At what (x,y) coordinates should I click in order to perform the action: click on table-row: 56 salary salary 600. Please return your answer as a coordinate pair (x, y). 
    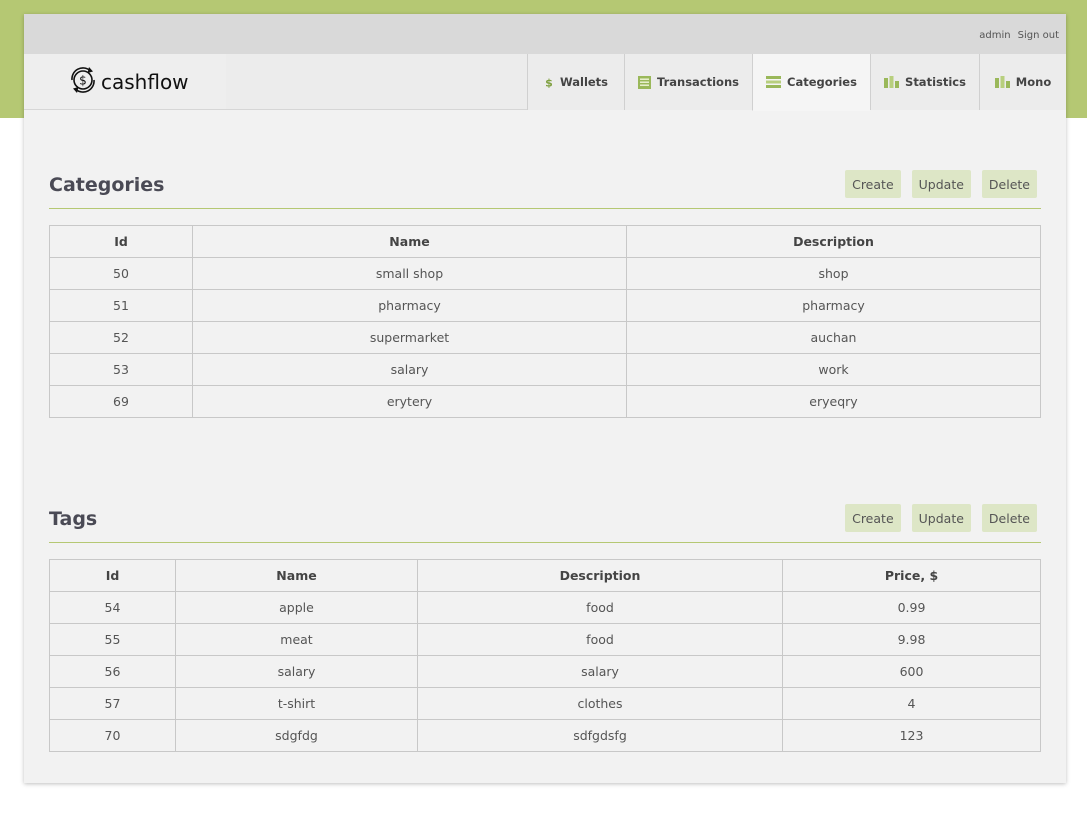
    Looking at the image, I should click on (545, 671).